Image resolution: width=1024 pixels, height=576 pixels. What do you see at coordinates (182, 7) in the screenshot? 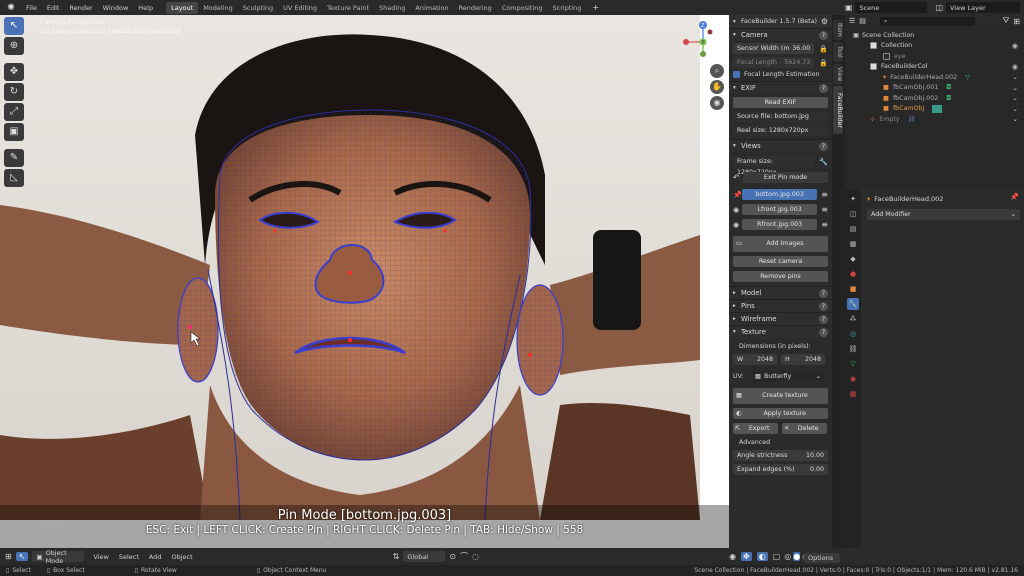
I see `tab-layout: Layout` at bounding box center [182, 7].